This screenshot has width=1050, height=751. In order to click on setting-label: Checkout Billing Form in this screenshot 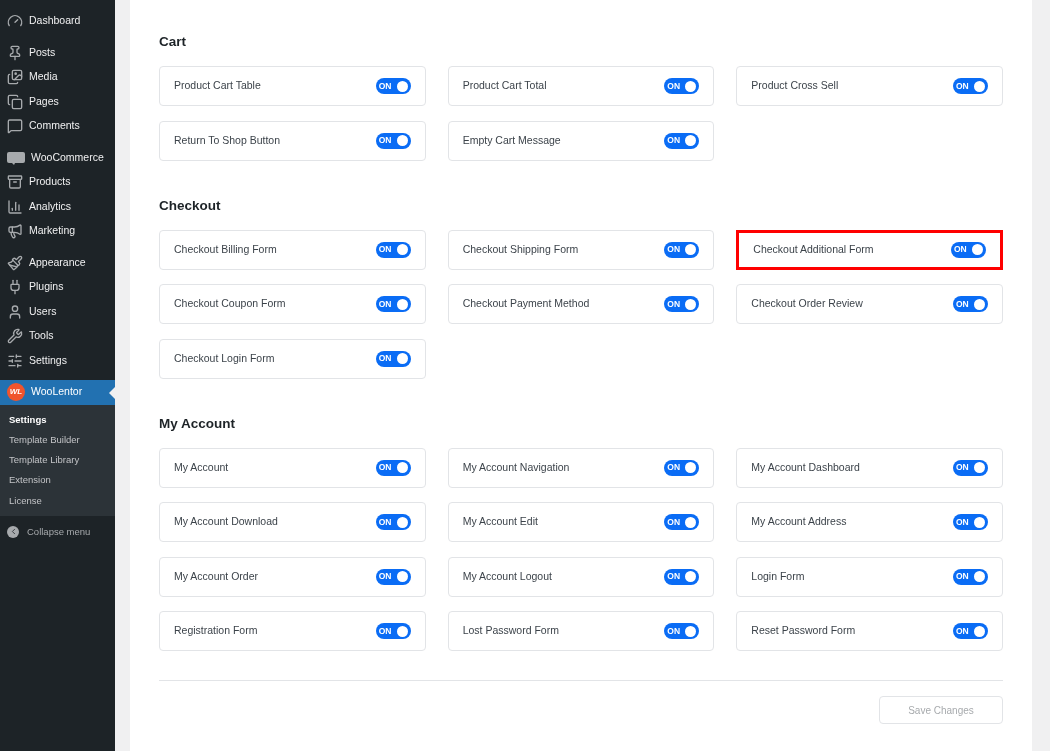, I will do `click(225, 249)`.